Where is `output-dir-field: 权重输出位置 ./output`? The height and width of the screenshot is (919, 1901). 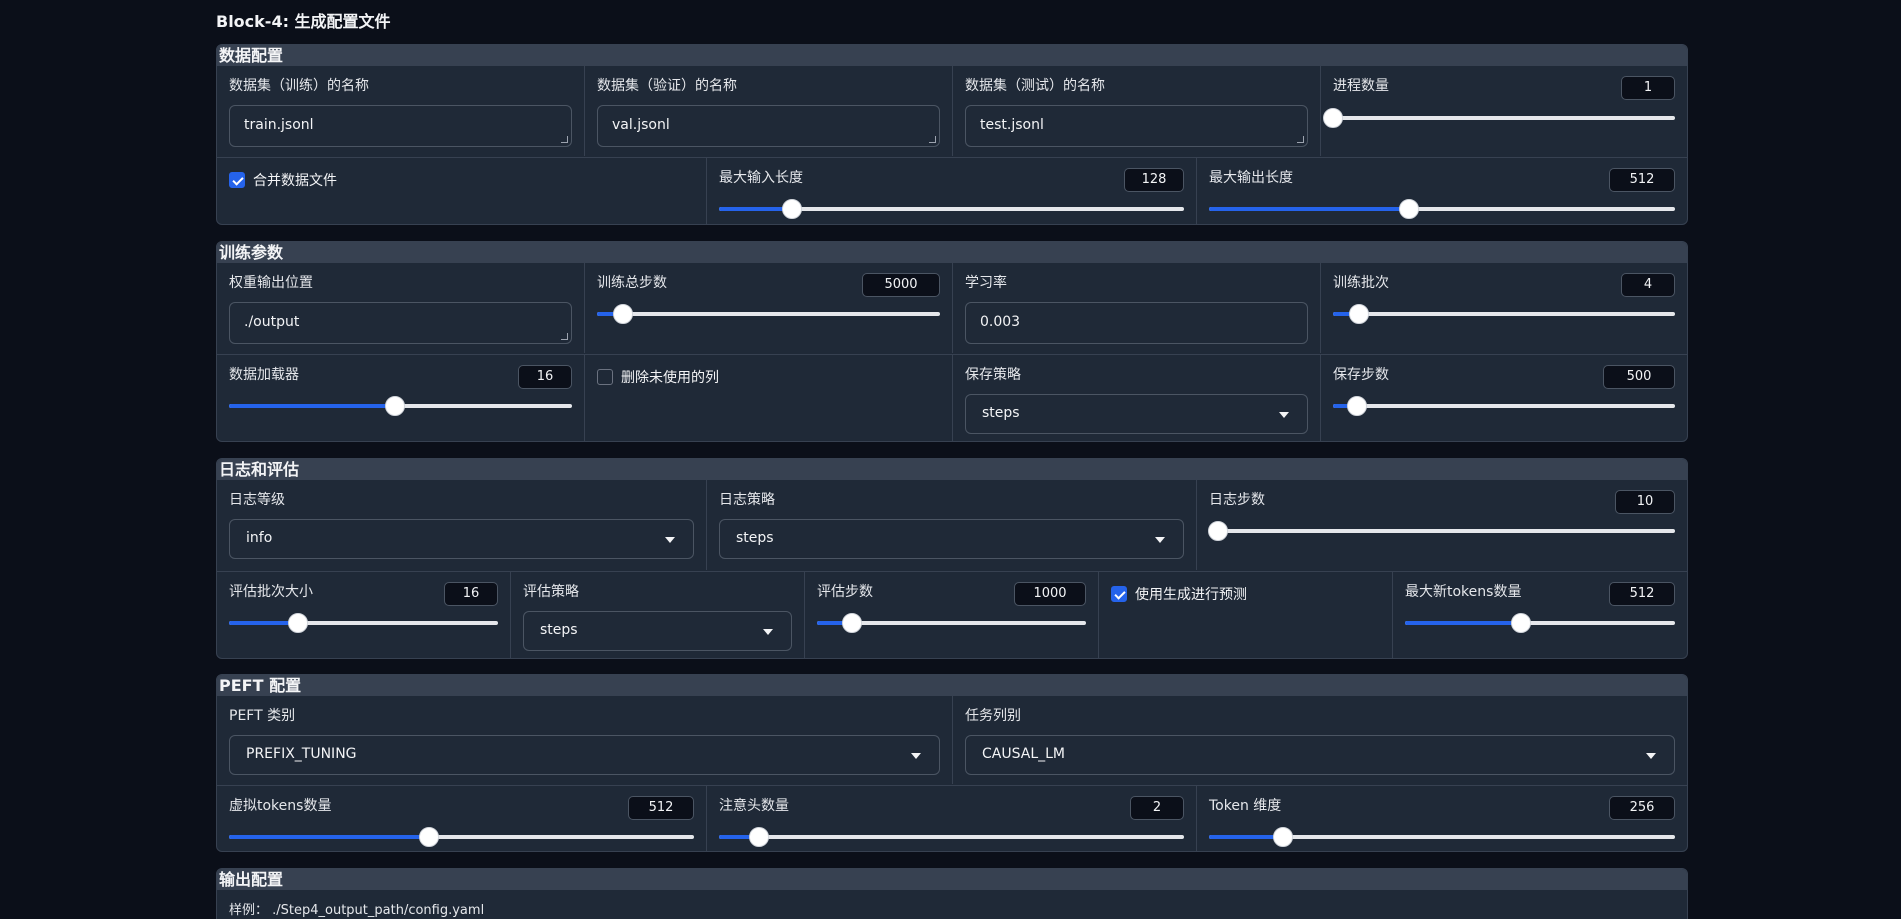
output-dir-field: 权重输出位置 ./output is located at coordinates (401, 308).